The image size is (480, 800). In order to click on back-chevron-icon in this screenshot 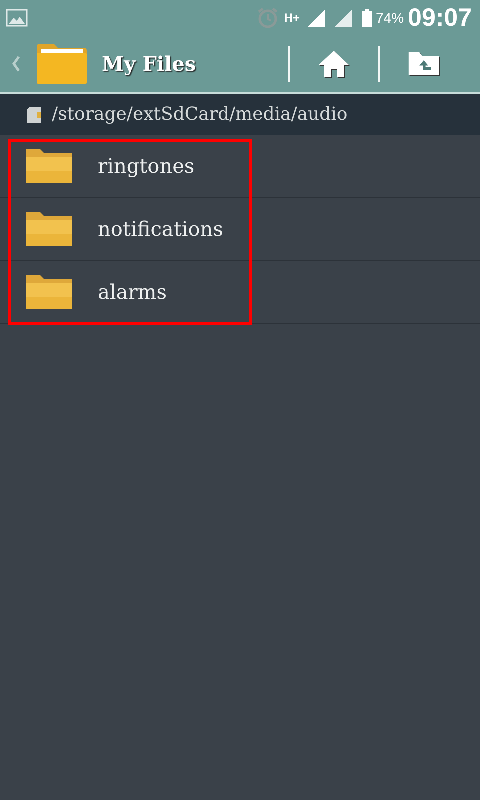, I will do `click(16, 64)`.